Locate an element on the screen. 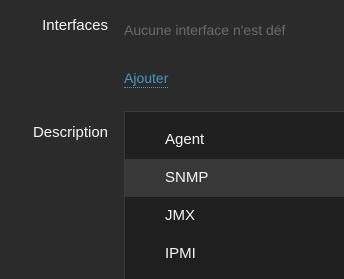  add-interface-link: Ajouter is located at coordinates (146, 78).